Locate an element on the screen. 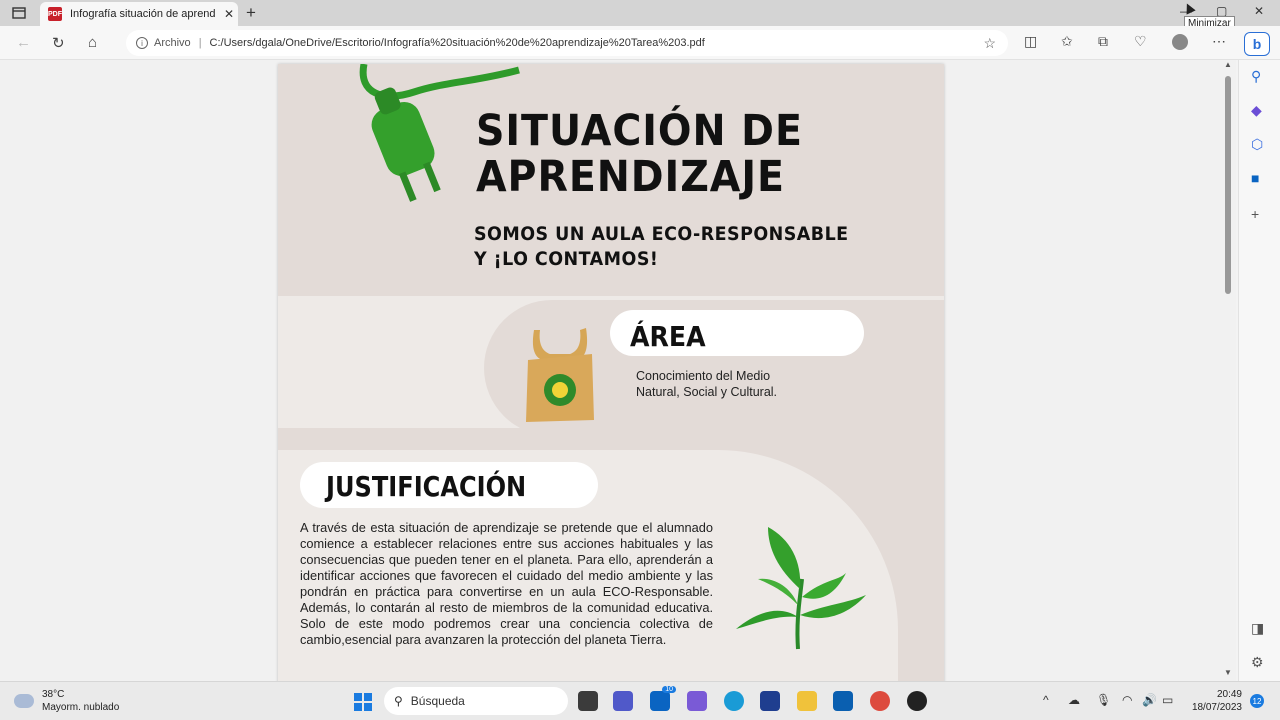  weather-widget: 38°C Mayorm. nublado is located at coordinates (66, 701).